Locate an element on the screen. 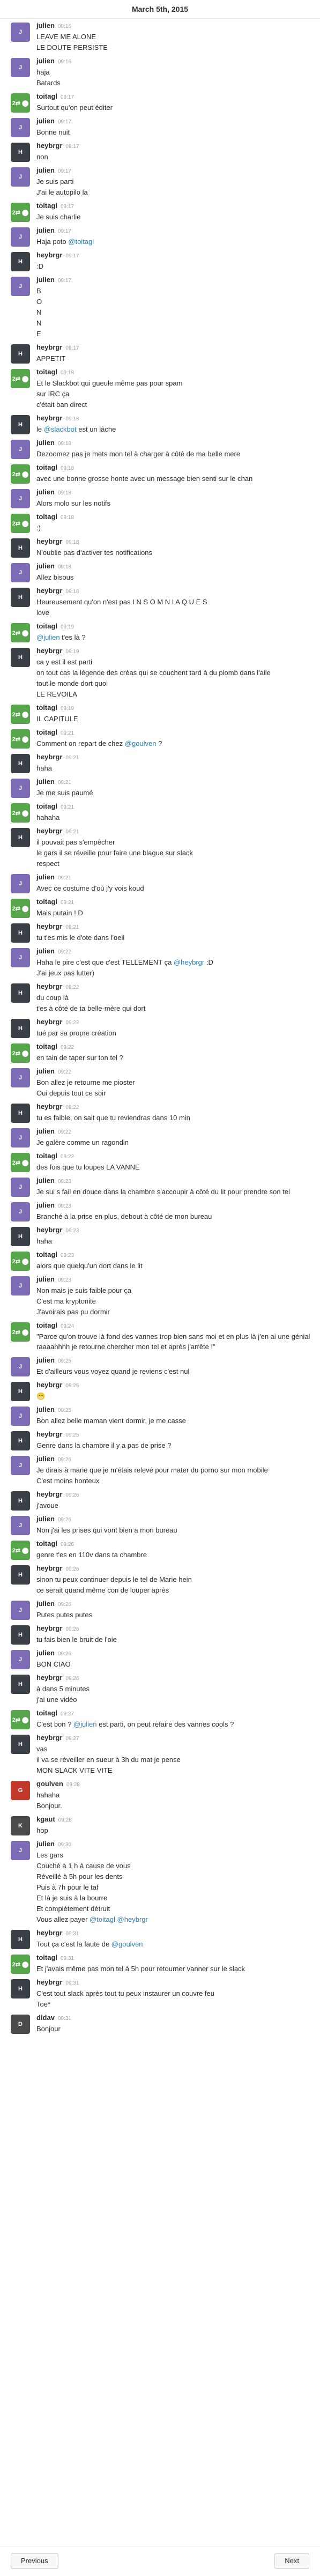 This screenshot has width=320, height=2576. author-name: kgaut is located at coordinates (45, 1819).